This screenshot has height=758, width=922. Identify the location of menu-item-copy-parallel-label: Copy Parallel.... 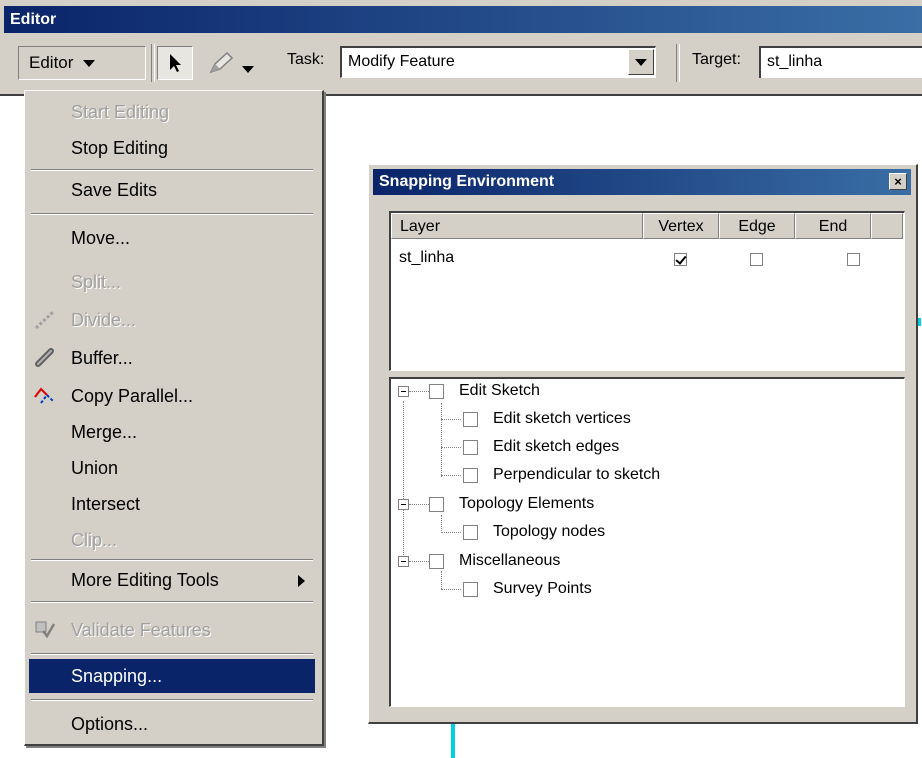
(132, 396).